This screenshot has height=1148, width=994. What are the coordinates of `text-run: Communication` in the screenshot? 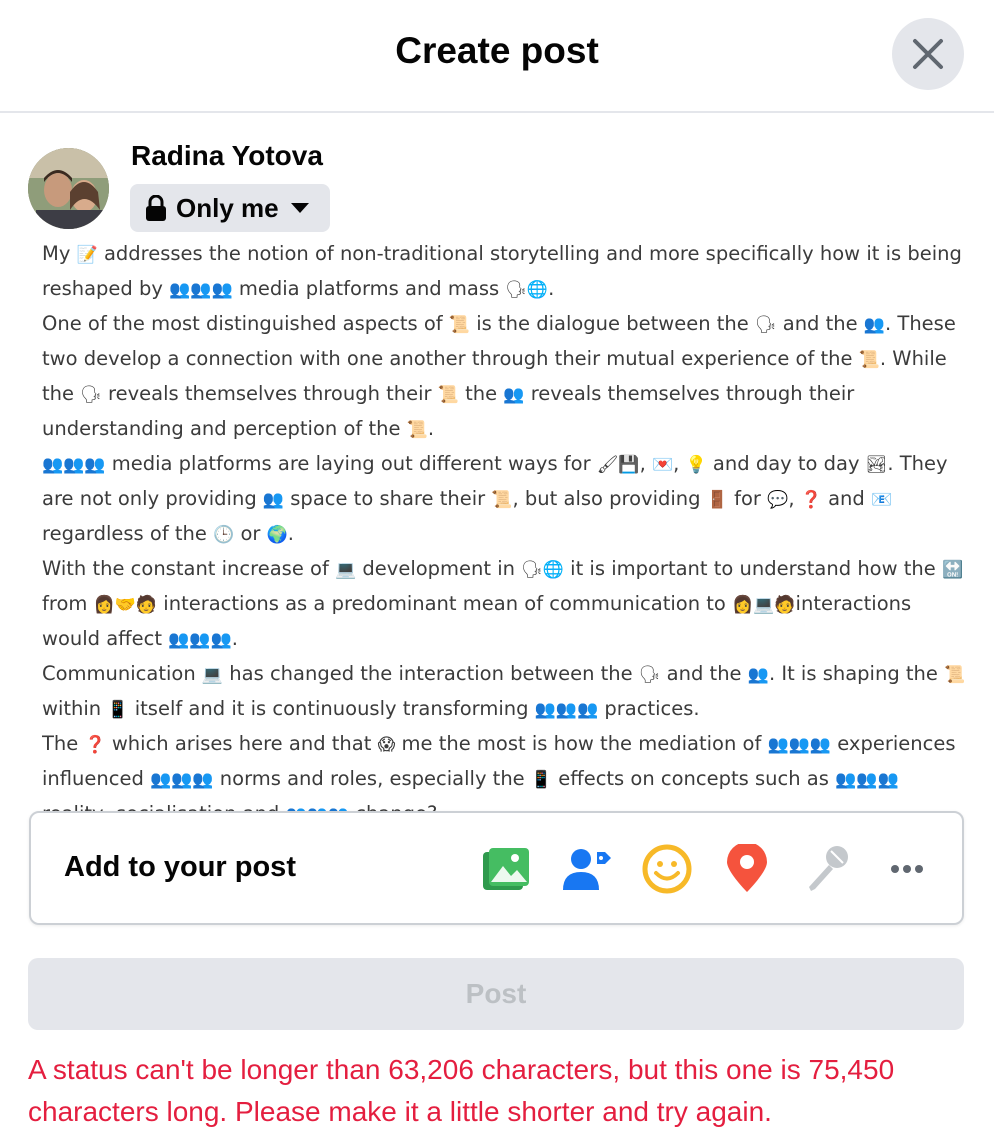 It's located at (122, 673).